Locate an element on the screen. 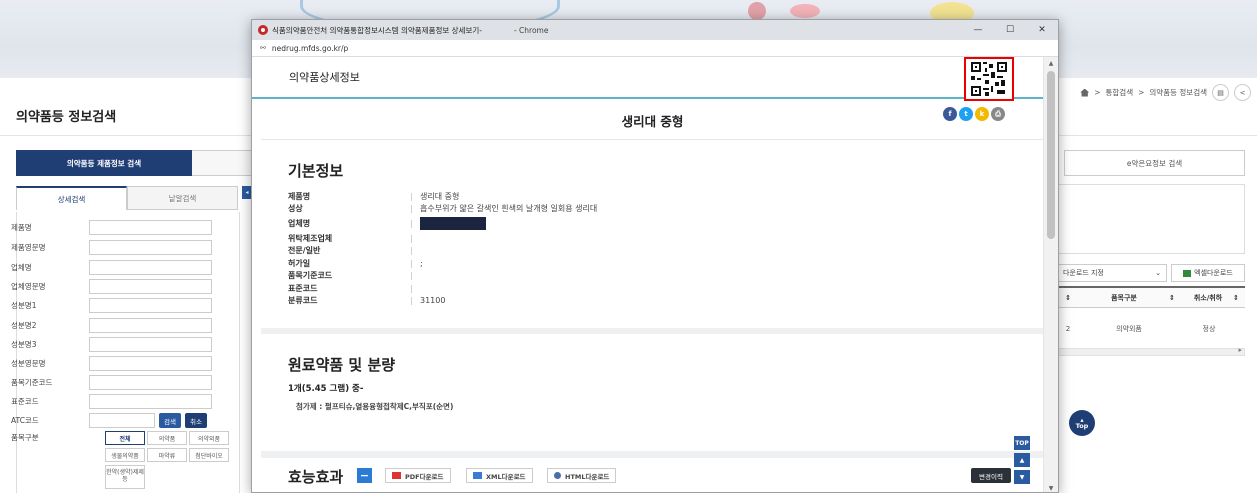 The width and height of the screenshot is (1257, 493). download-select: 다운로드 지정 ⌄ is located at coordinates (1112, 273).